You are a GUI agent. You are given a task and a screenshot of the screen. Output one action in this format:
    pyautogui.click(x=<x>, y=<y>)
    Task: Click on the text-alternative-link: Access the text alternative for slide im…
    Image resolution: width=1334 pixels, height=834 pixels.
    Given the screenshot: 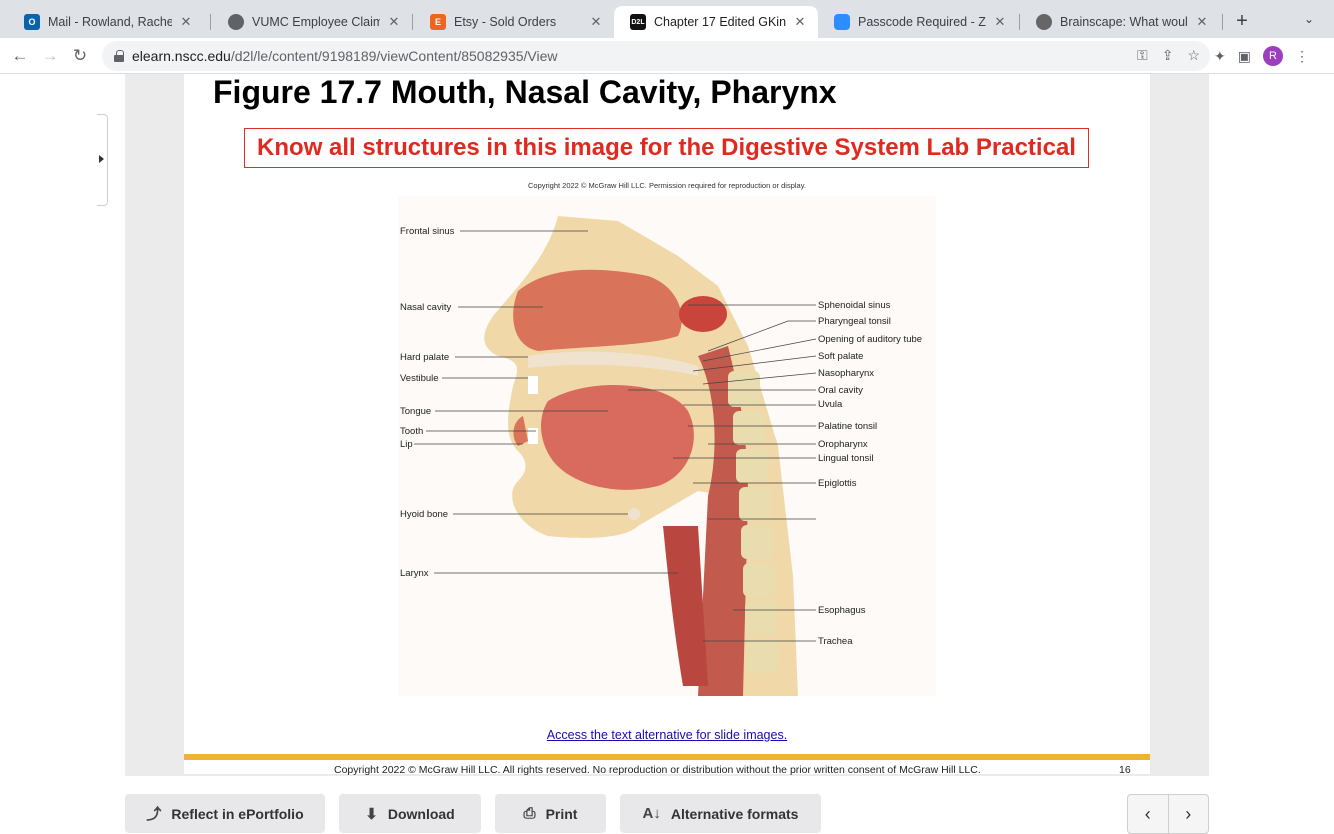 What is the action you would take?
    pyautogui.click(x=667, y=735)
    